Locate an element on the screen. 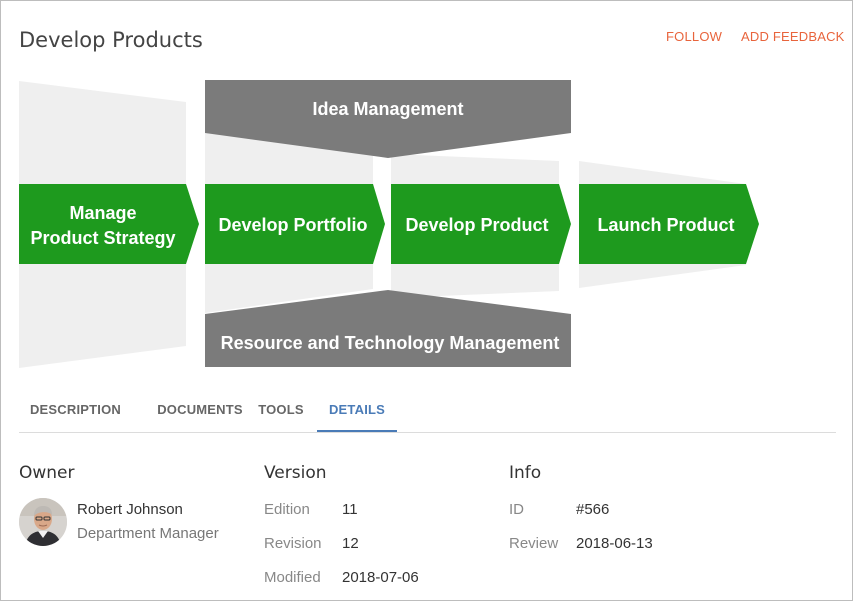  owner-name: Robert Johnson is located at coordinates (130, 509).